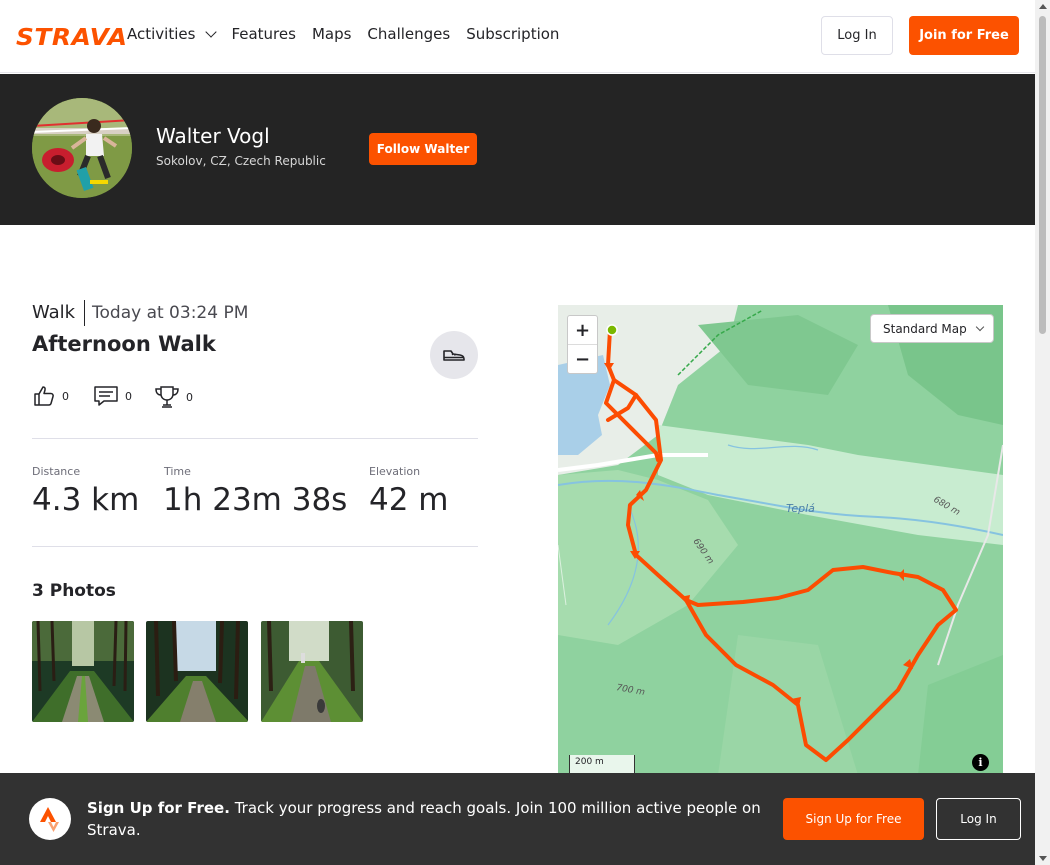  What do you see at coordinates (189, 397) in the screenshot?
I see `achievements-count: 0` at bounding box center [189, 397].